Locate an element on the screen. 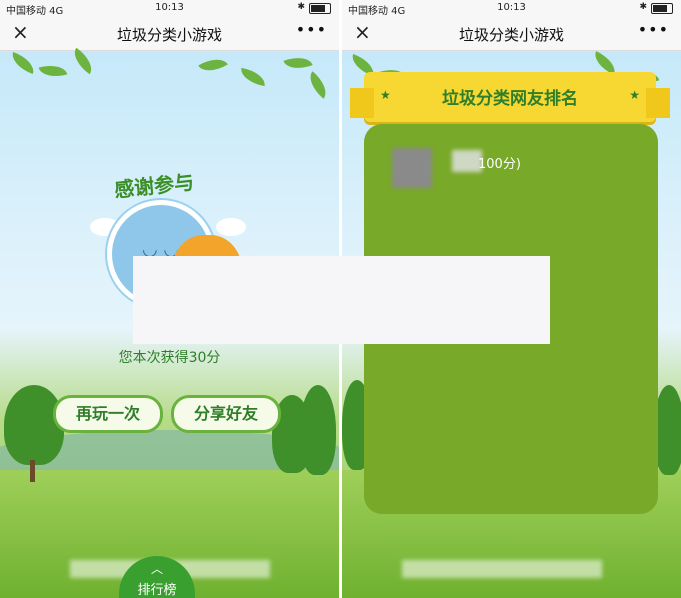  ranking-entry-score: 100分) is located at coordinates (499, 164).